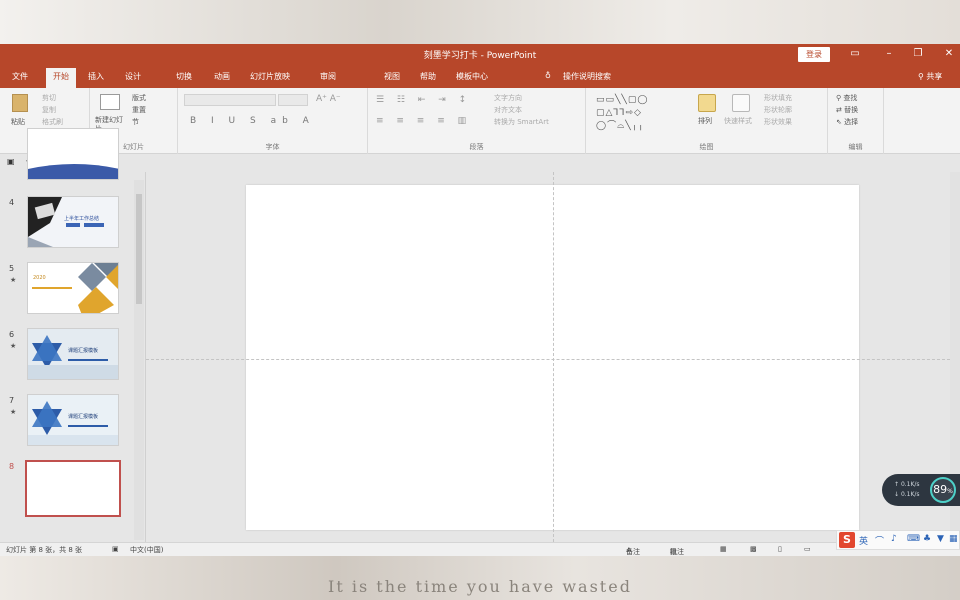 The width and height of the screenshot is (960, 600). Describe the element at coordinates (252, 121) in the screenshot. I see `font-format-buttons: B I U S ab A` at that location.